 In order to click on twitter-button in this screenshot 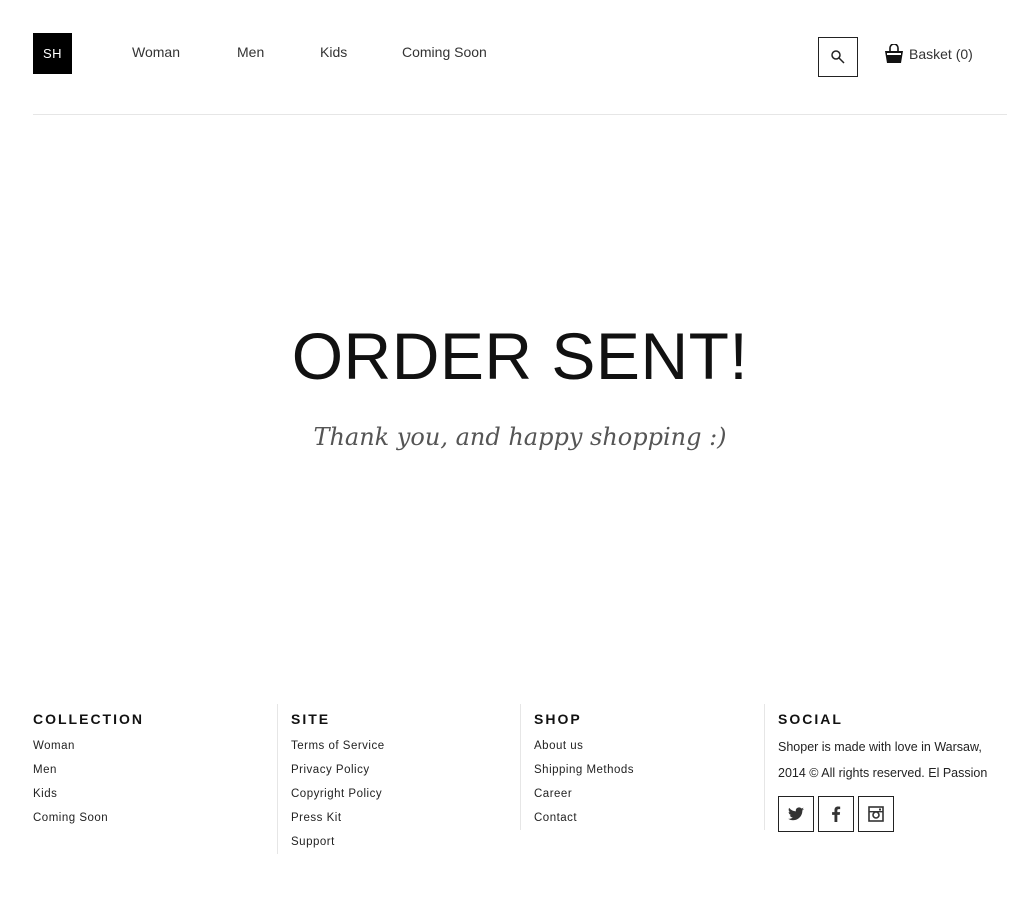, I will do `click(796, 814)`.